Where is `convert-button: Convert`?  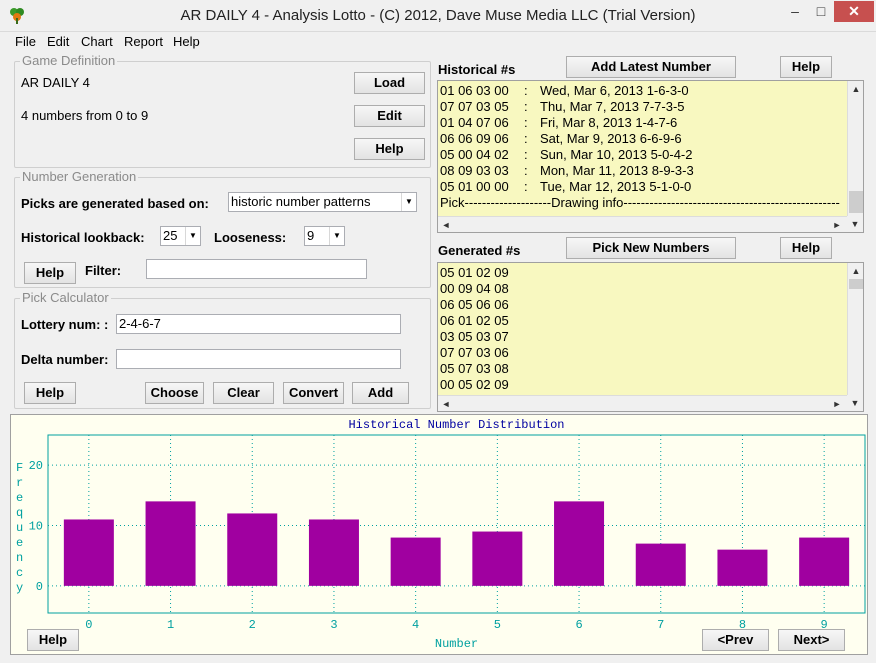 convert-button: Convert is located at coordinates (313, 393).